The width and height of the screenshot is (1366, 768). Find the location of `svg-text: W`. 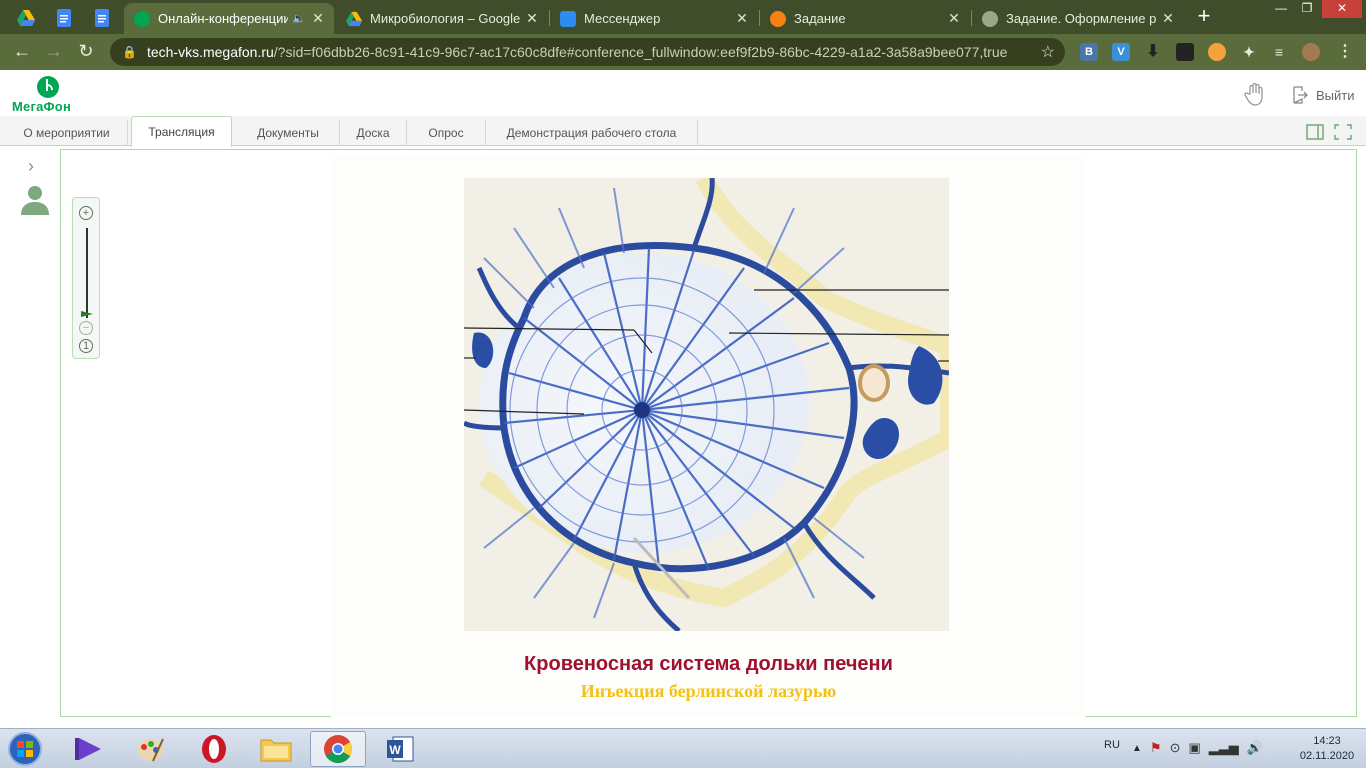

svg-text: W is located at coordinates (395, 750).